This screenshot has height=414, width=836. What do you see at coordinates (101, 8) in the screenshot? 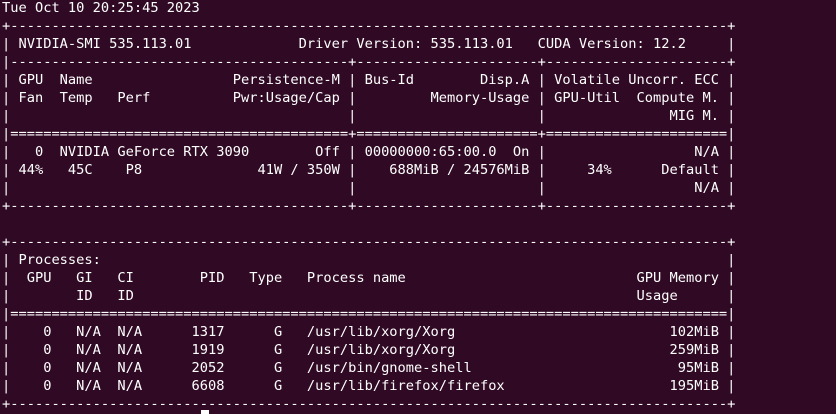
I see `timestamp-line: Tue Oct 10 20:25:45 2023` at bounding box center [101, 8].